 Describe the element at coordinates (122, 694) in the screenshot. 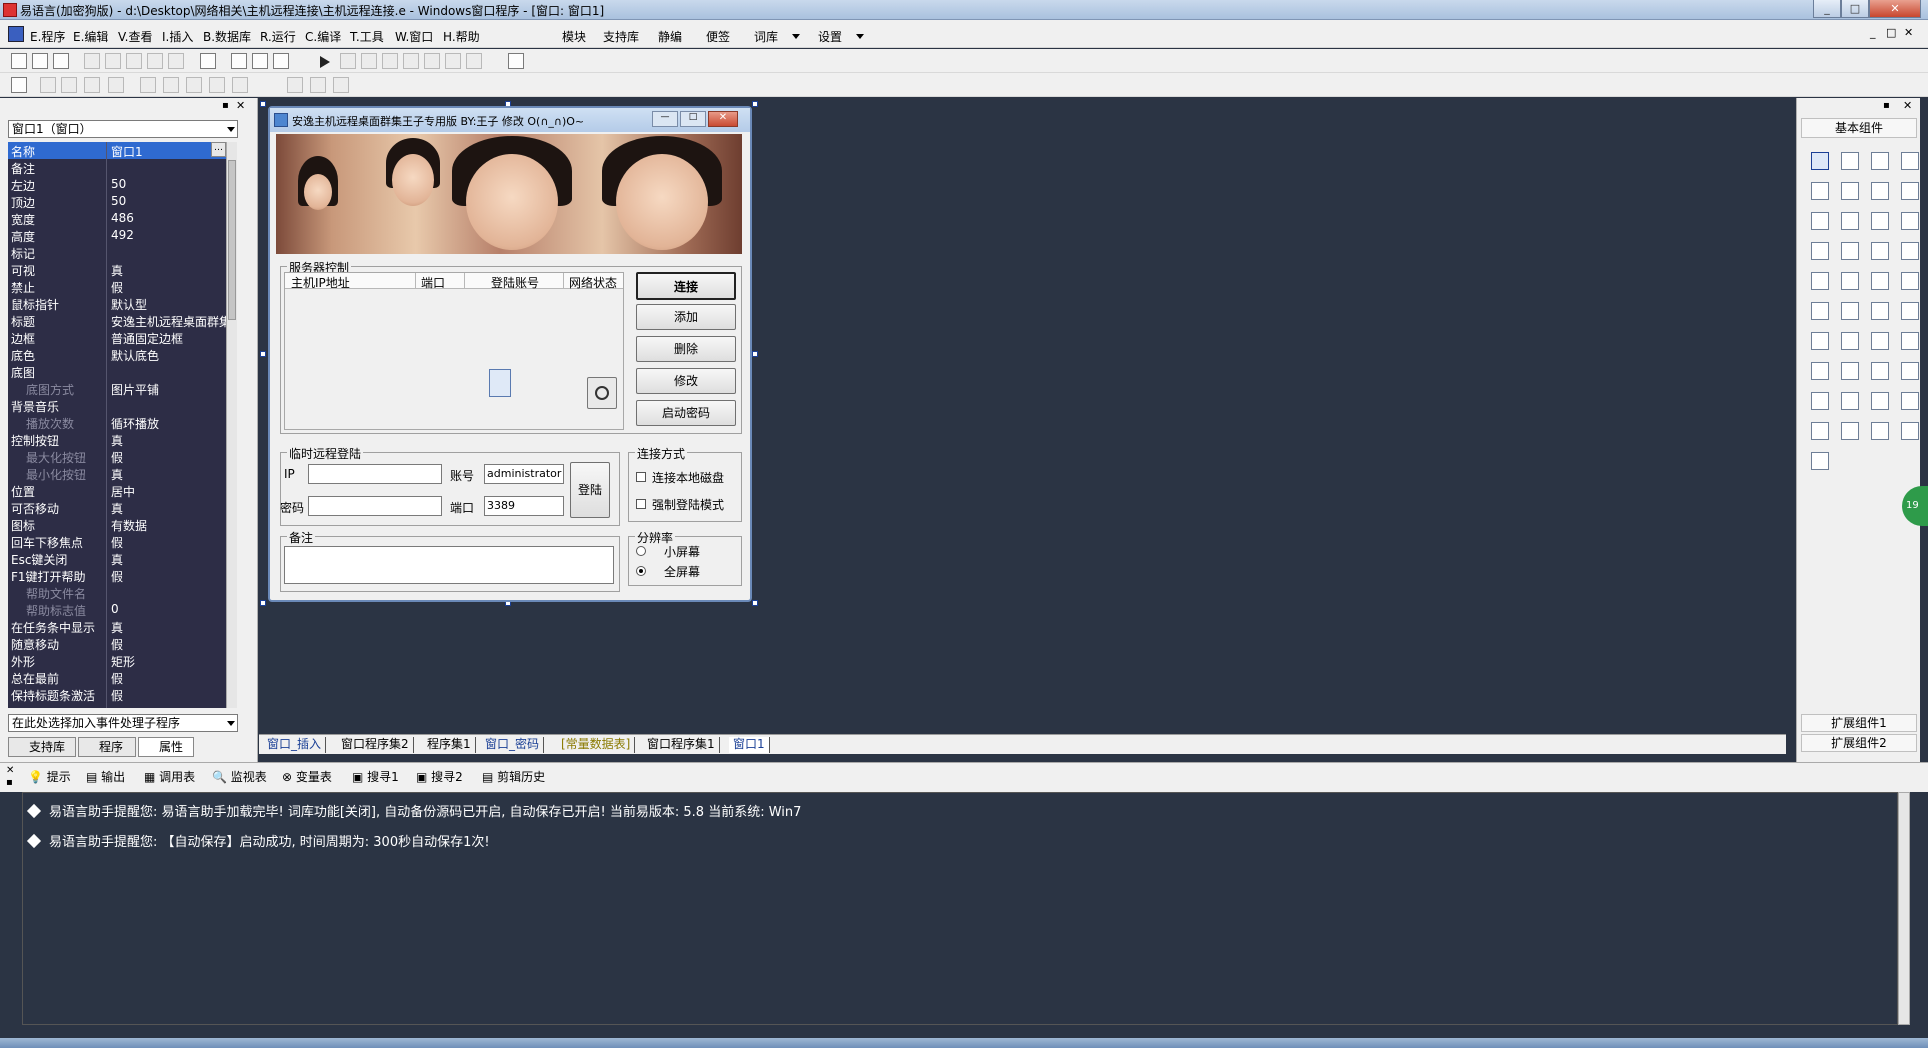

I see `property-row: 保持标题条激活 假` at that location.